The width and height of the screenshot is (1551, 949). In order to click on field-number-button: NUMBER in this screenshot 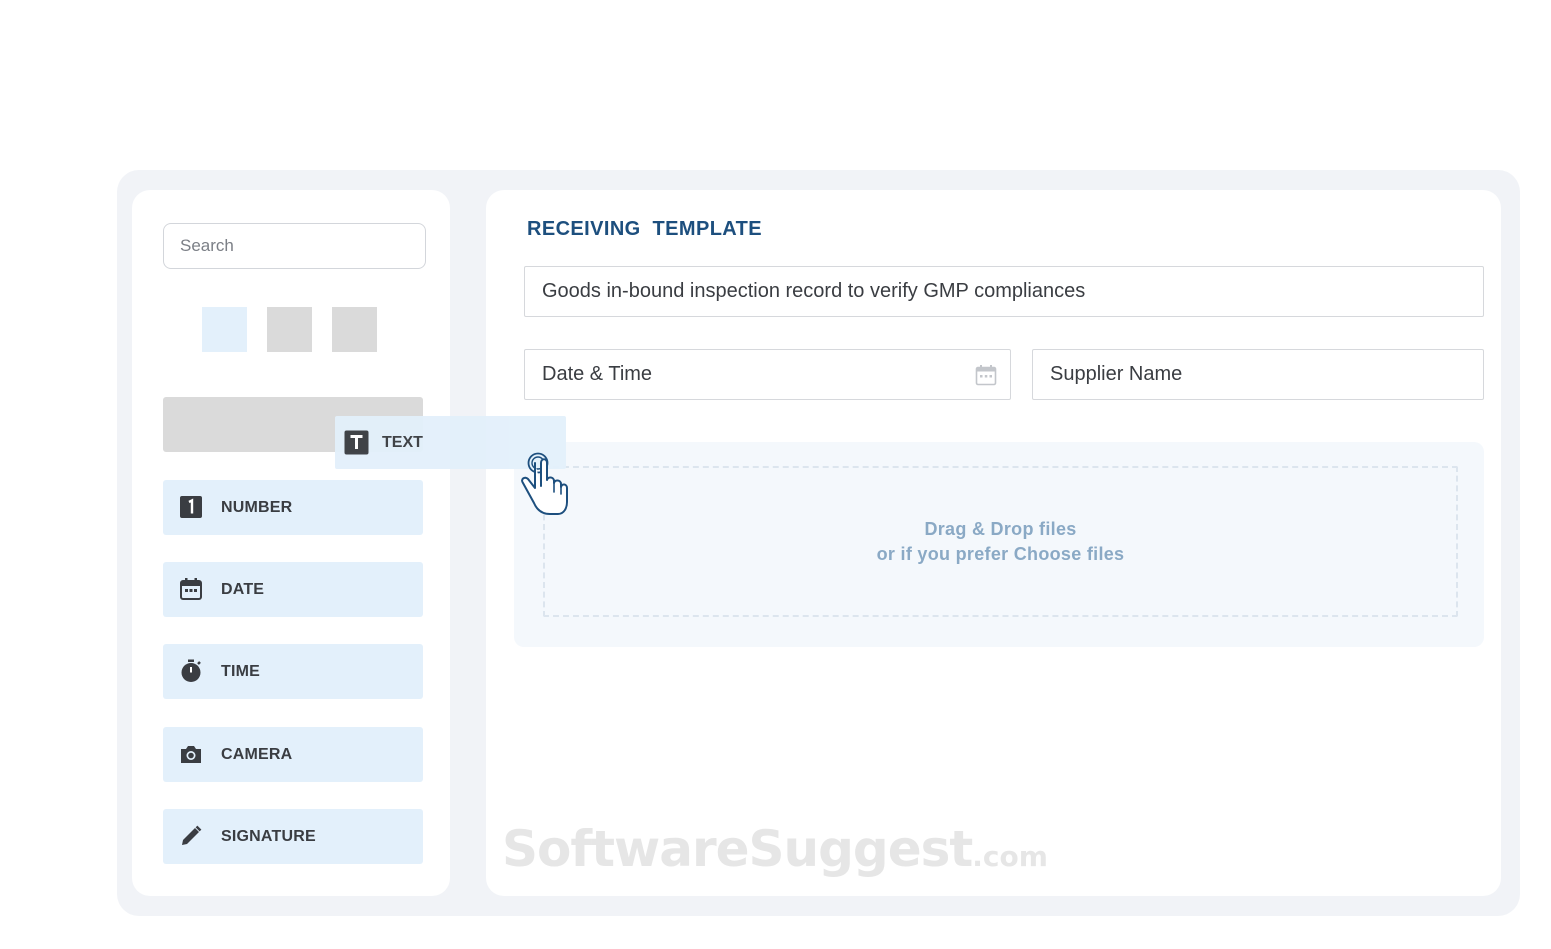, I will do `click(293, 507)`.